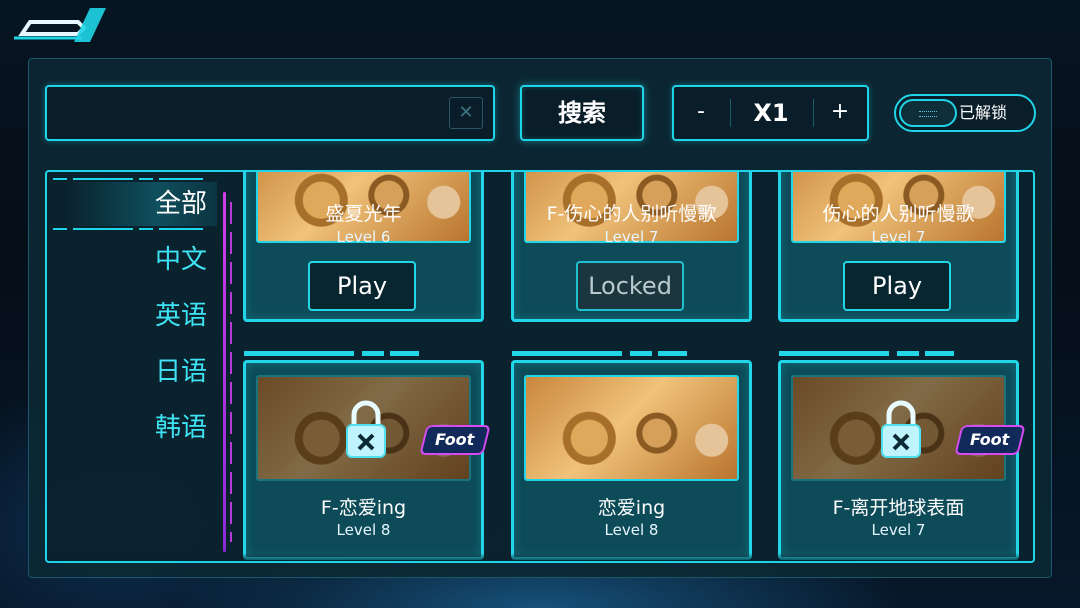  I want to click on song-card: Foot F-恋爱ing Level 8, so click(367, 455).